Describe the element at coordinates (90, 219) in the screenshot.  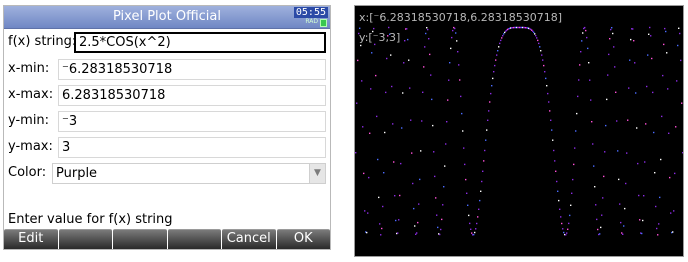
I see `help-text: Enter value for f(x) string` at that location.